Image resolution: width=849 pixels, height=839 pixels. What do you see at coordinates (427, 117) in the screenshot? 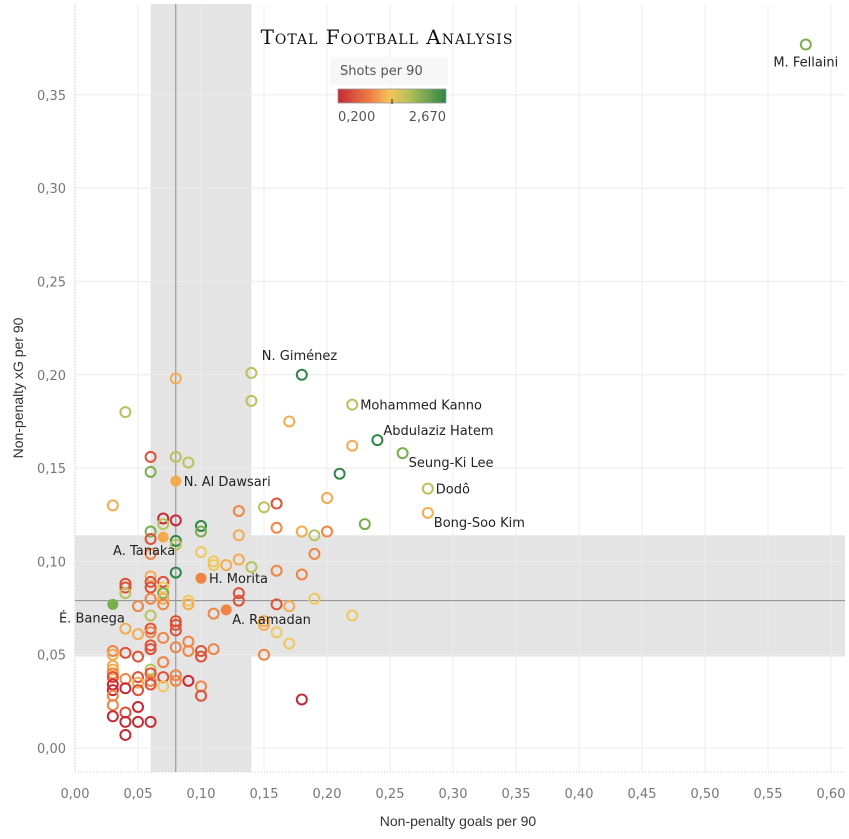
I see `legend-max-label: 2,670` at bounding box center [427, 117].